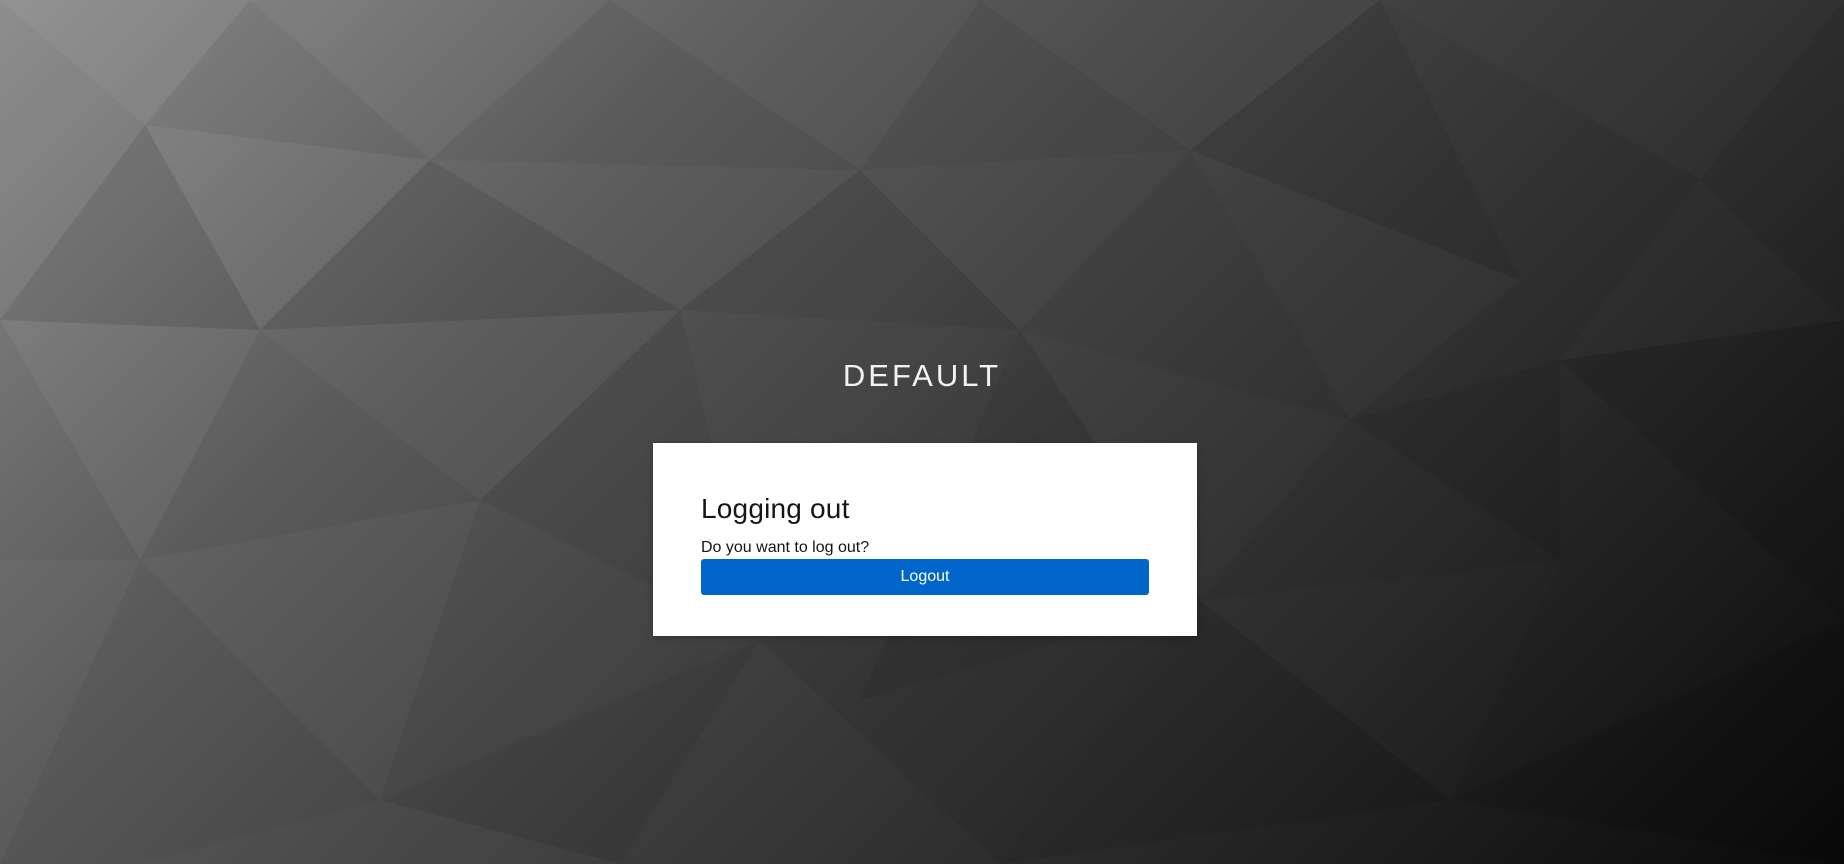 The height and width of the screenshot is (864, 1844). Describe the element at coordinates (922, 375) in the screenshot. I see `realm-name: DEFAULT` at that location.